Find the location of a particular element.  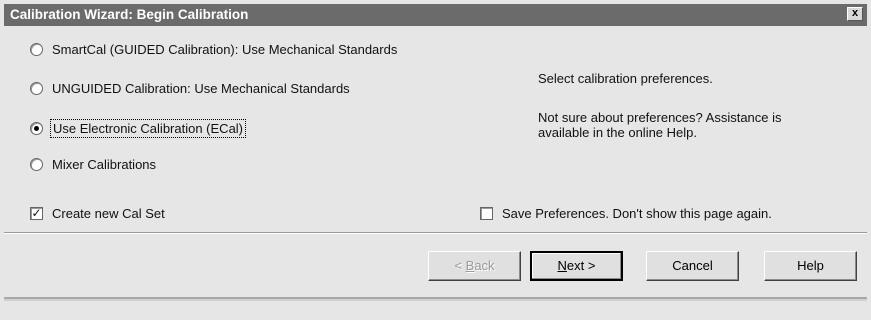

preferences-hint: Select calibration preferences. is located at coordinates (625, 78).